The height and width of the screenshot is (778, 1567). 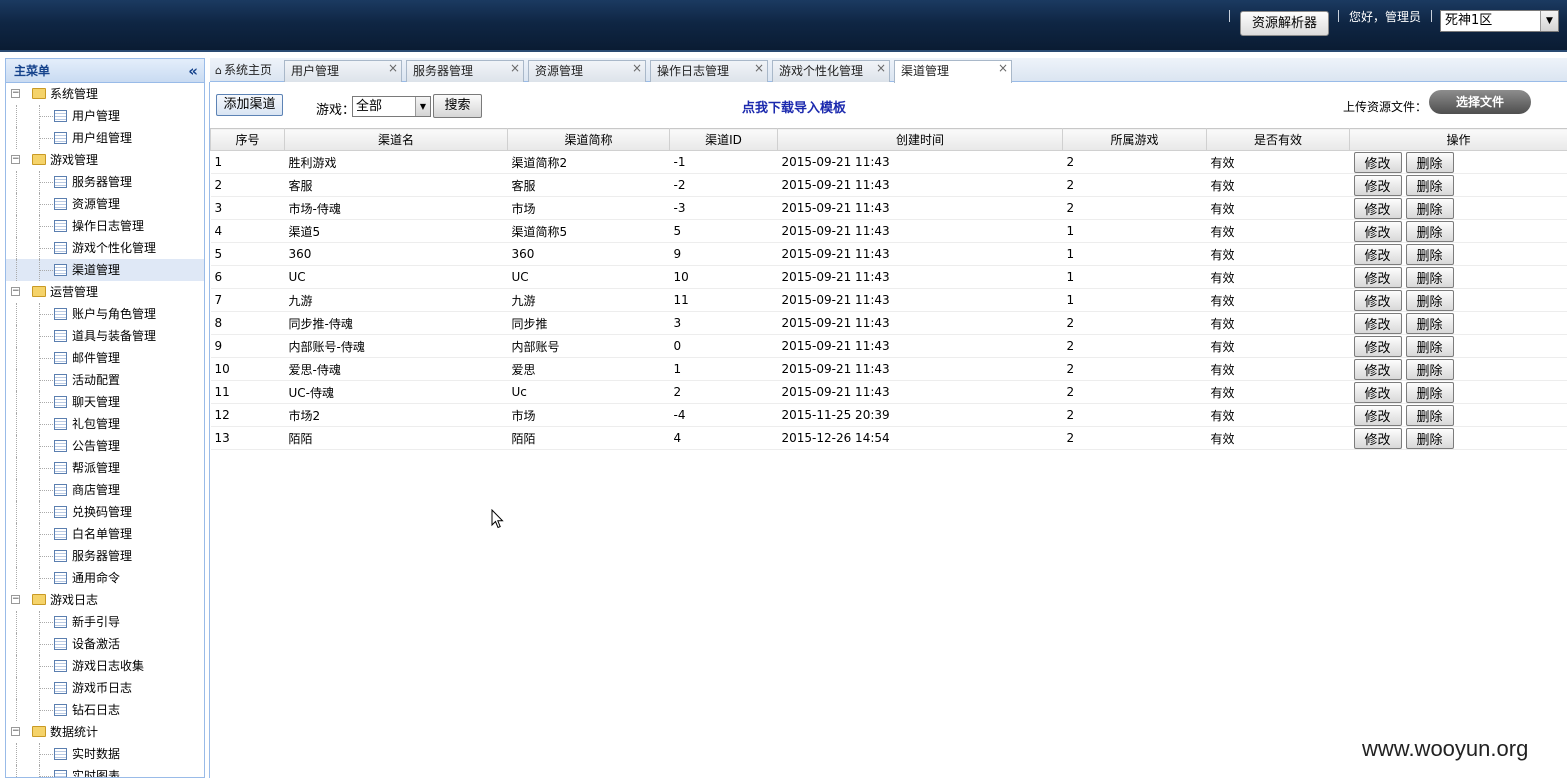 What do you see at coordinates (105, 94) in the screenshot?
I see `sidebar-group: − 系统管理` at bounding box center [105, 94].